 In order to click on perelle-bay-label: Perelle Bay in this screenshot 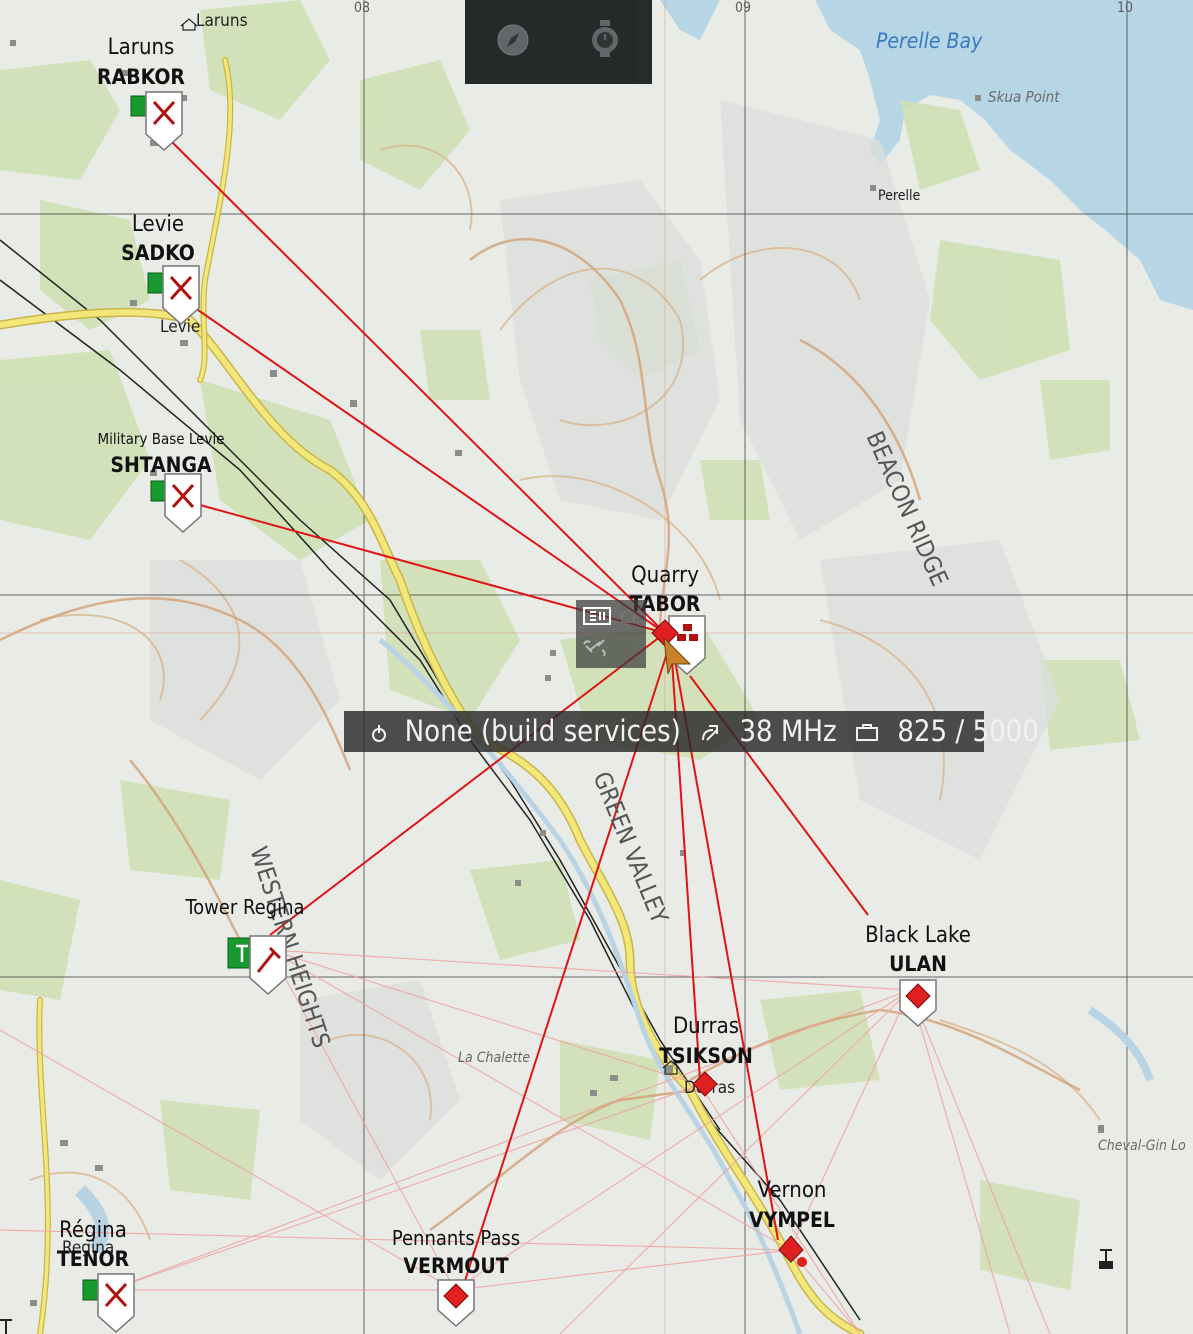, I will do `click(929, 41)`.